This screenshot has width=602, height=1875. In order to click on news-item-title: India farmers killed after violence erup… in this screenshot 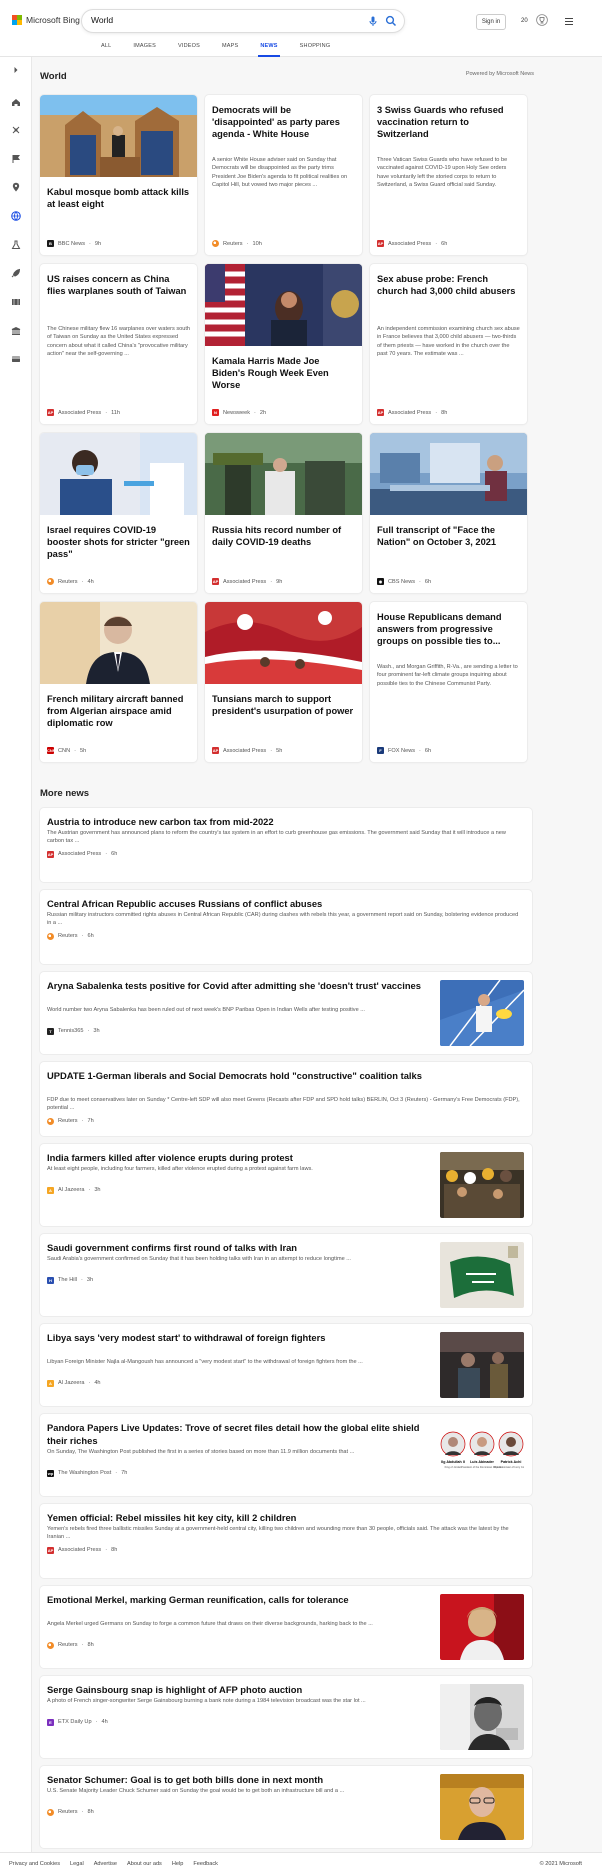, I will do `click(238, 1157)`.